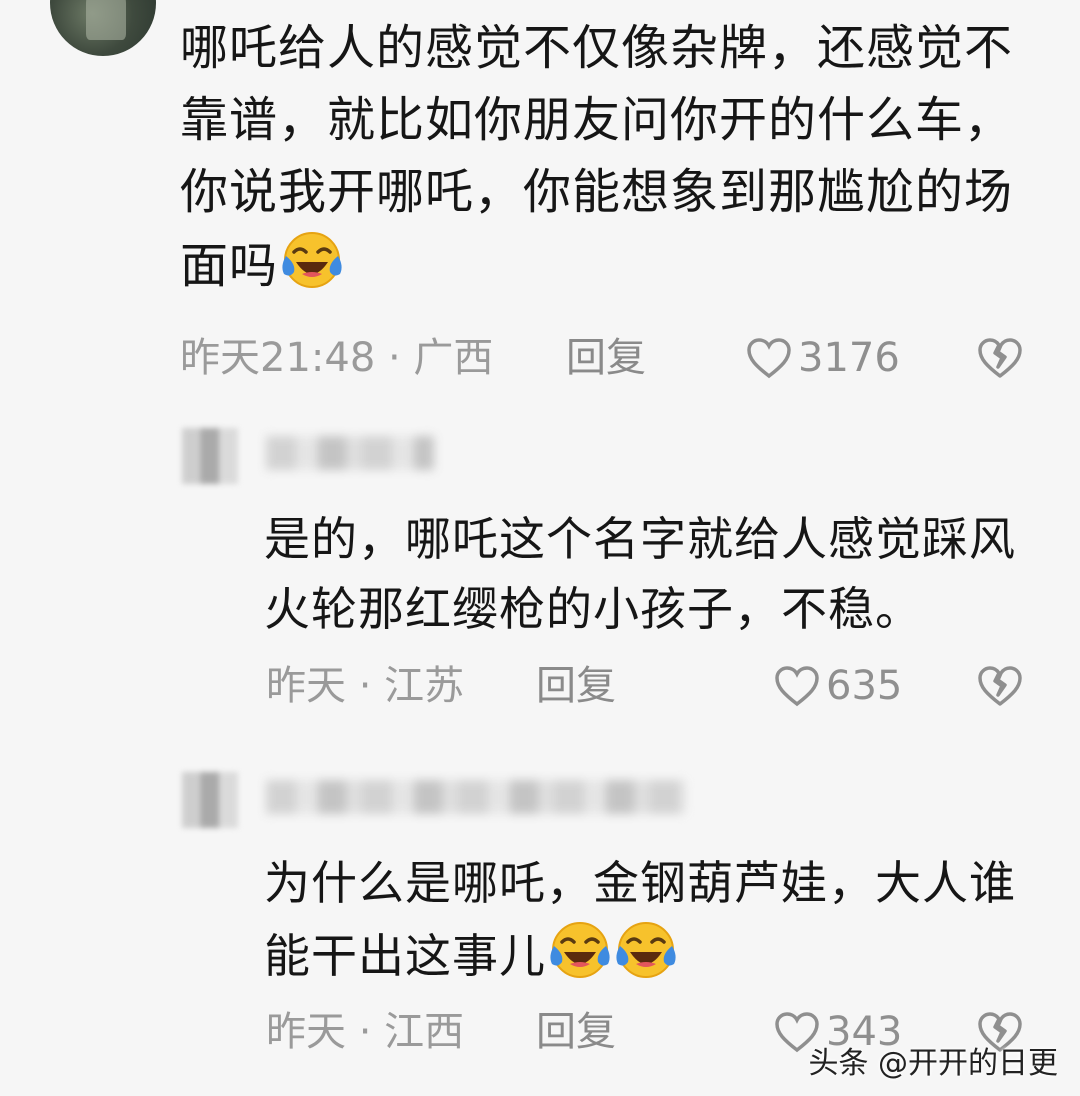  I want to click on comment-time-location: 昨天 · 江苏, so click(365, 686).